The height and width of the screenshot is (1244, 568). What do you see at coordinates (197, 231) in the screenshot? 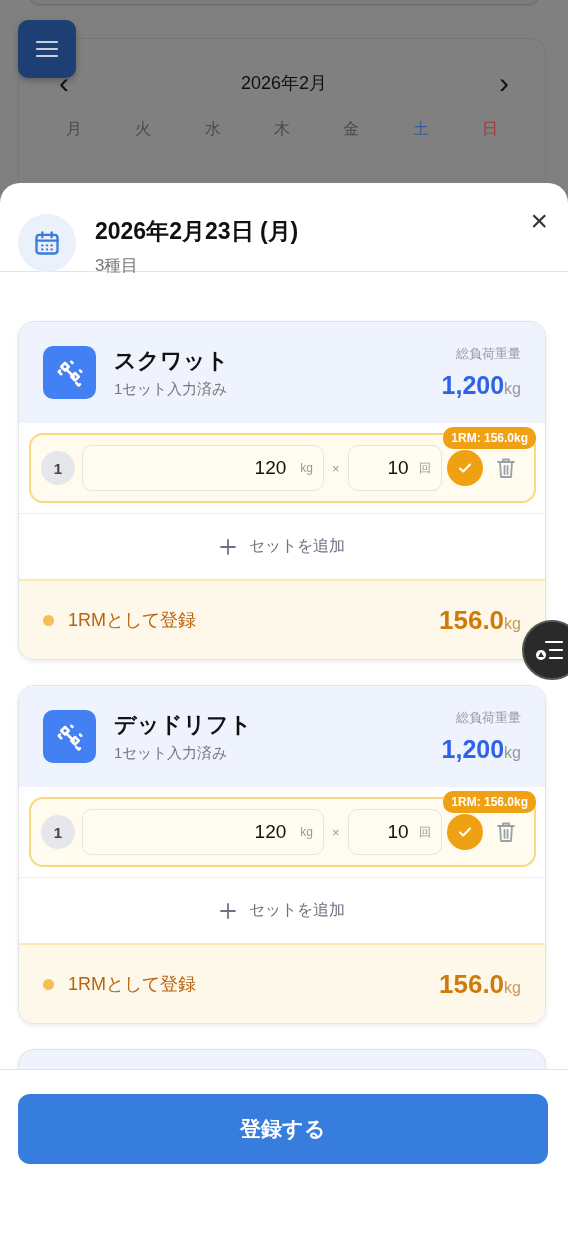
I see `sheet-title: 2026年2月23日 (月)` at bounding box center [197, 231].